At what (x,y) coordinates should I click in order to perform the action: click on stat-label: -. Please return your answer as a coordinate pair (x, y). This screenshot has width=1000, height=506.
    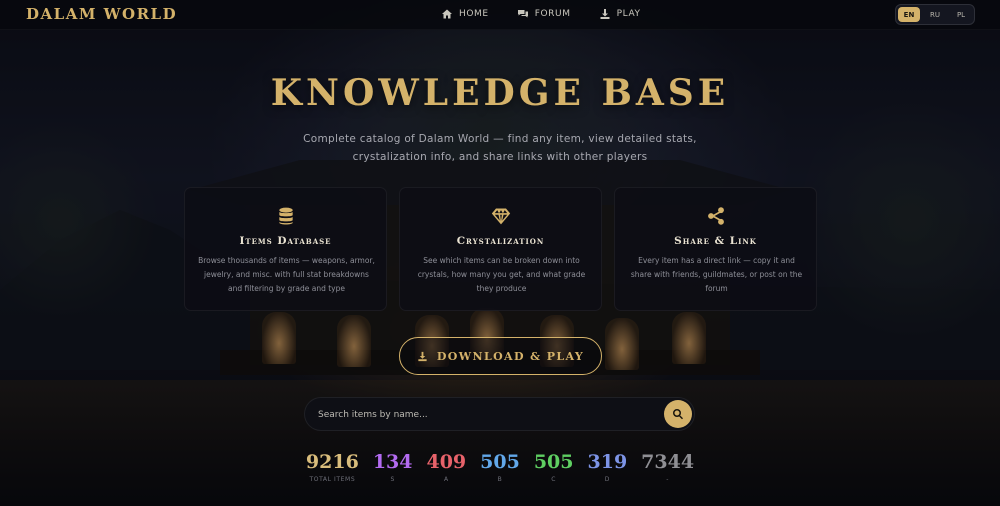
    Looking at the image, I should click on (667, 479).